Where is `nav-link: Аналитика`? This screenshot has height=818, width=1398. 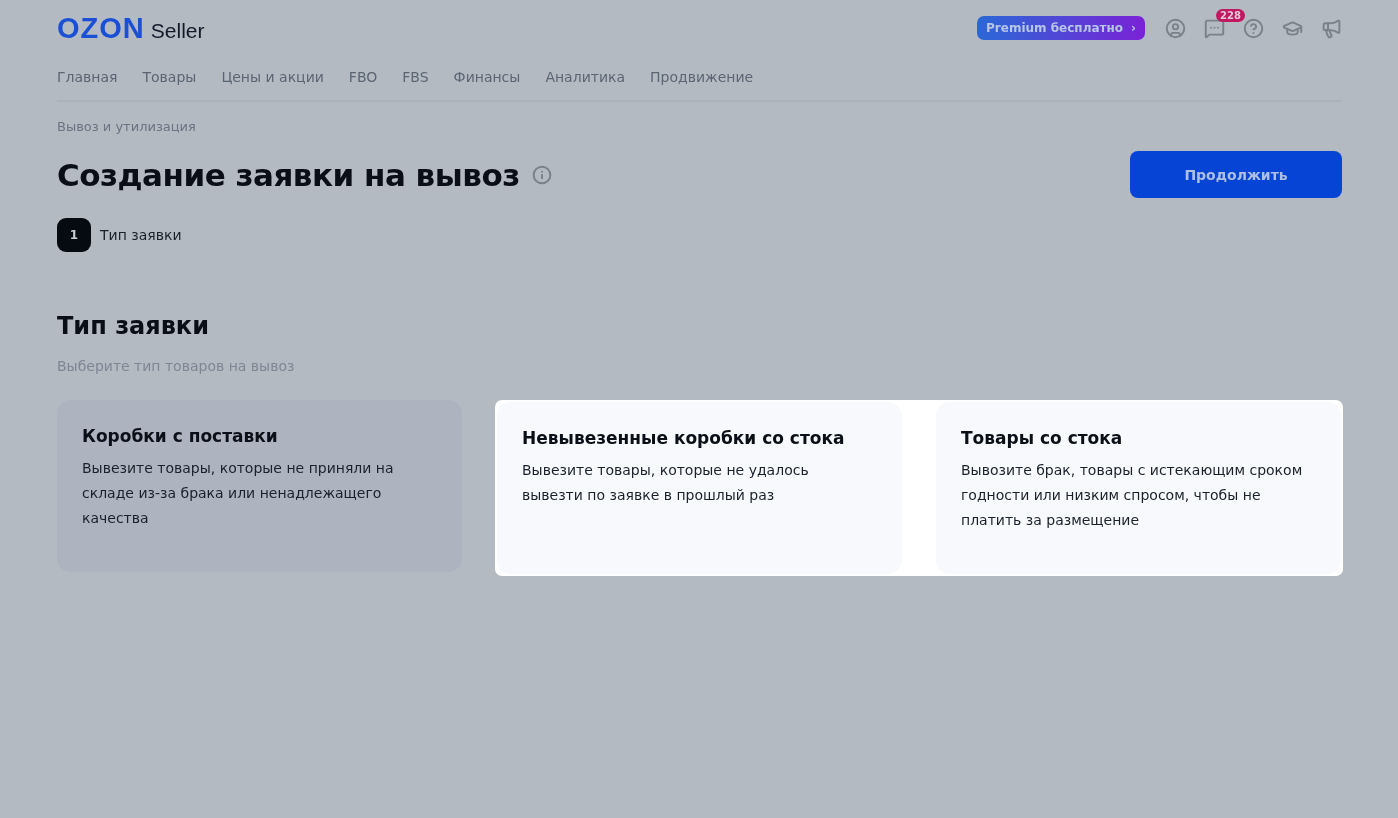 nav-link: Аналитика is located at coordinates (585, 77).